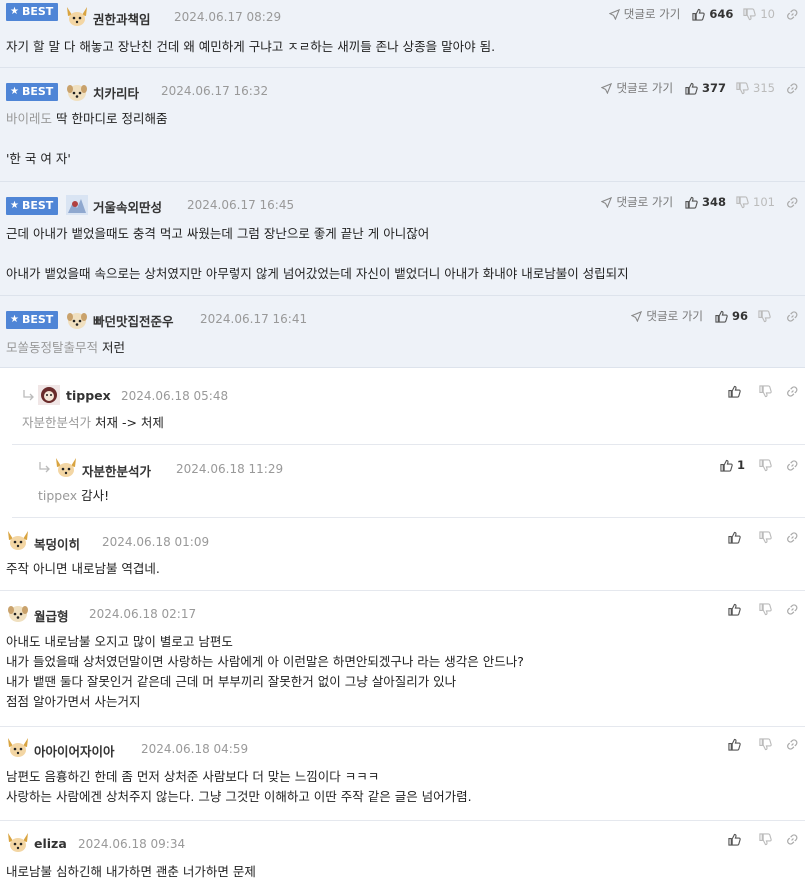  I want to click on upvote-button: 348, so click(705, 202).